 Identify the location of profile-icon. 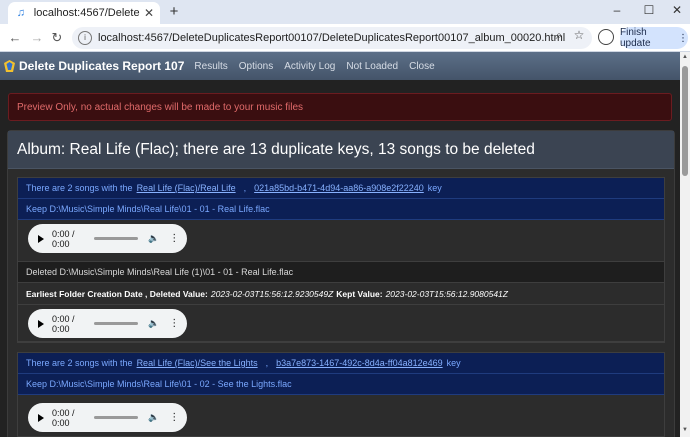
(606, 37).